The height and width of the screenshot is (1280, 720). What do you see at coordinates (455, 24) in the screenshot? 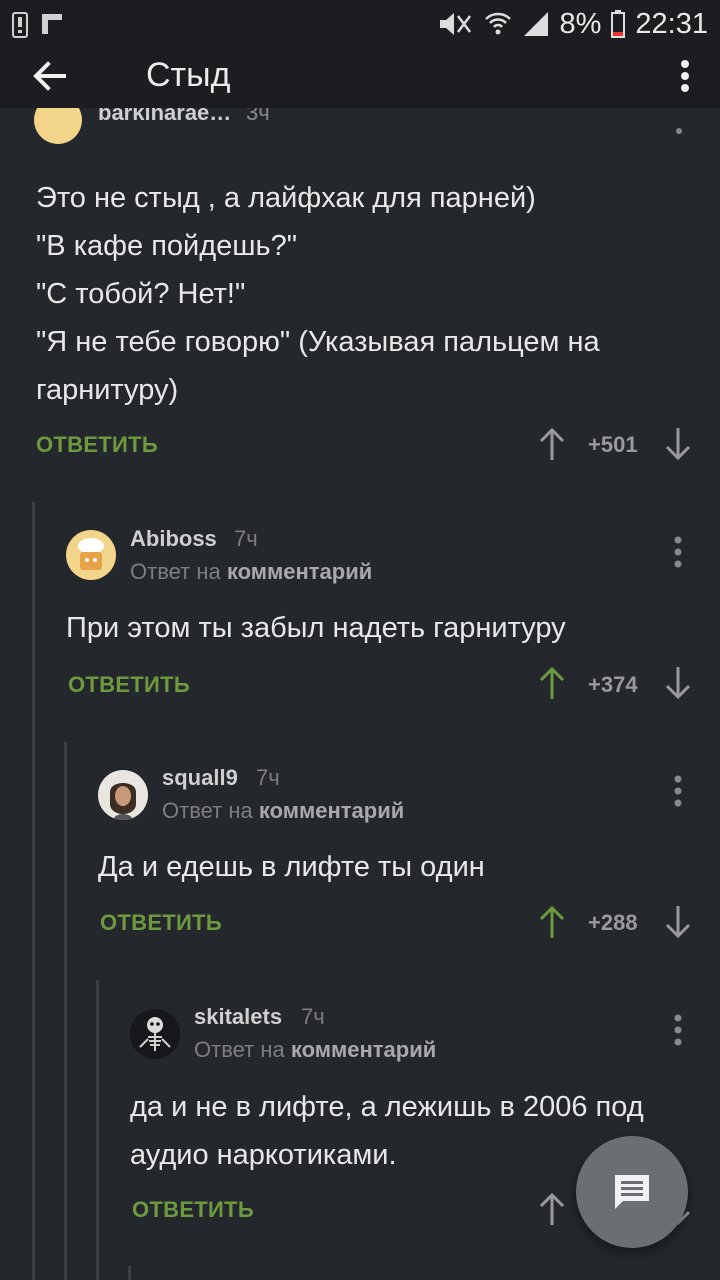
I see `mute-icon` at bounding box center [455, 24].